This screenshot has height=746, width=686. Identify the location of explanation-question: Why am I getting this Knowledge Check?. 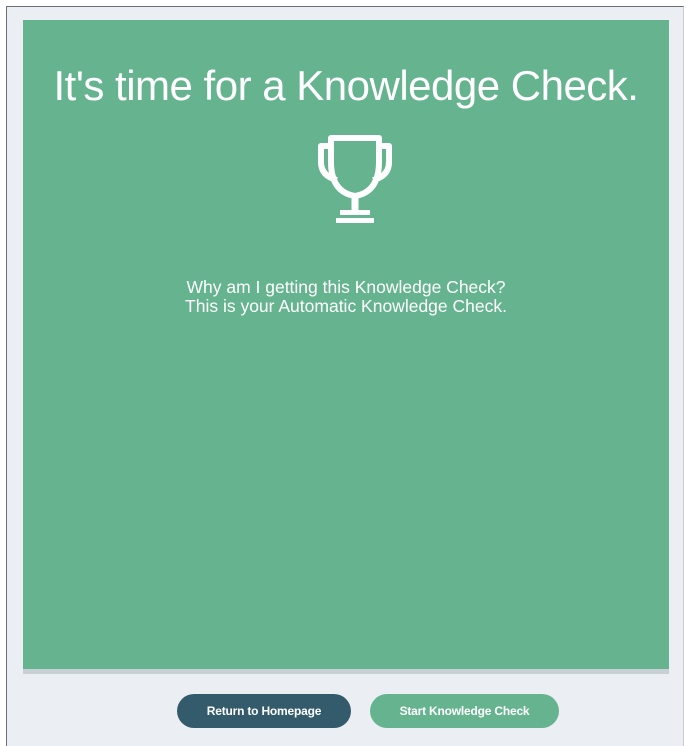
(346, 287).